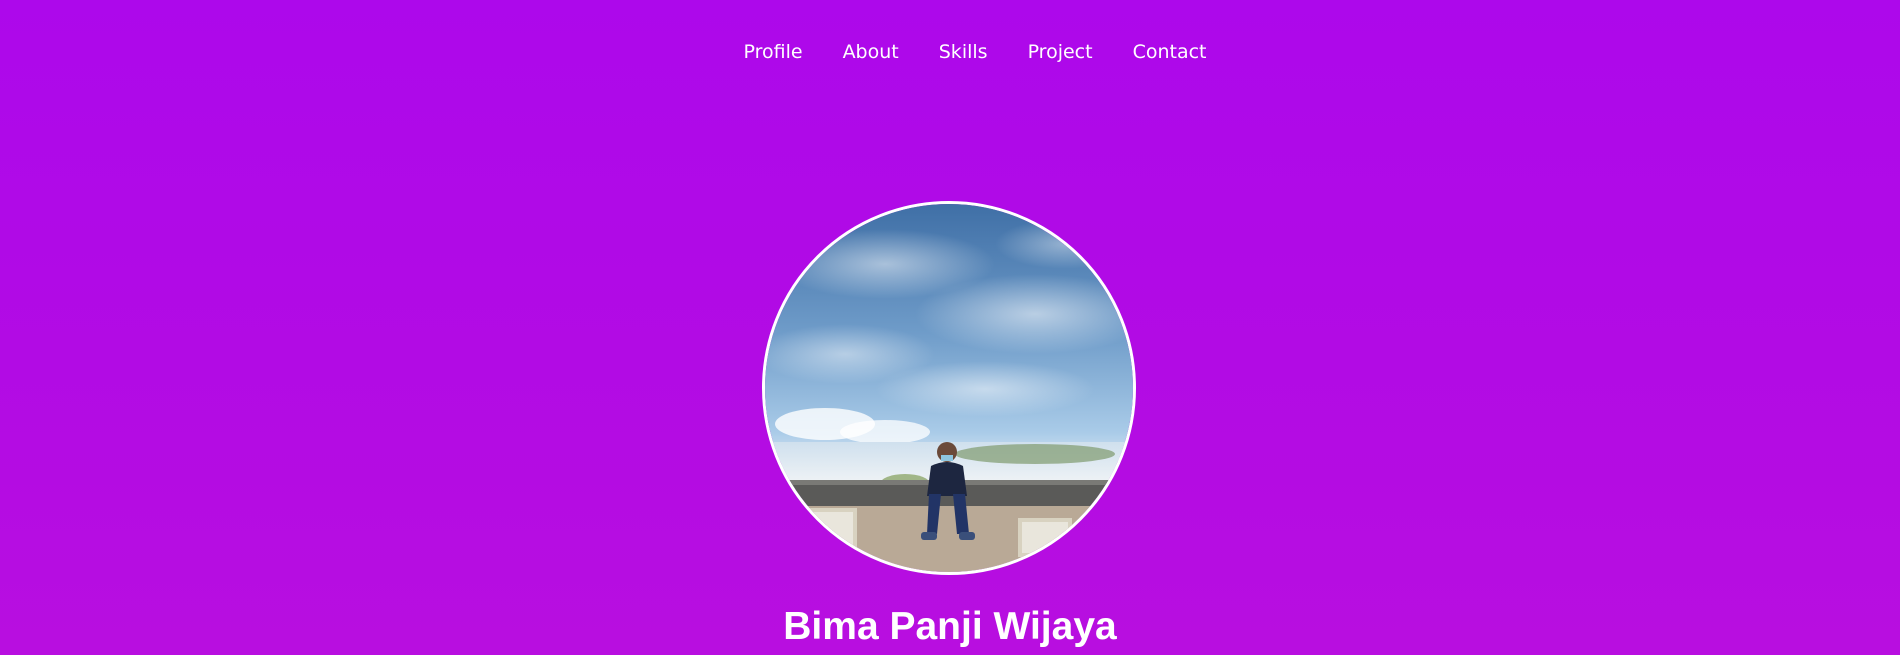 The width and height of the screenshot is (1900, 655). I want to click on nav-skills: Skills, so click(963, 52).